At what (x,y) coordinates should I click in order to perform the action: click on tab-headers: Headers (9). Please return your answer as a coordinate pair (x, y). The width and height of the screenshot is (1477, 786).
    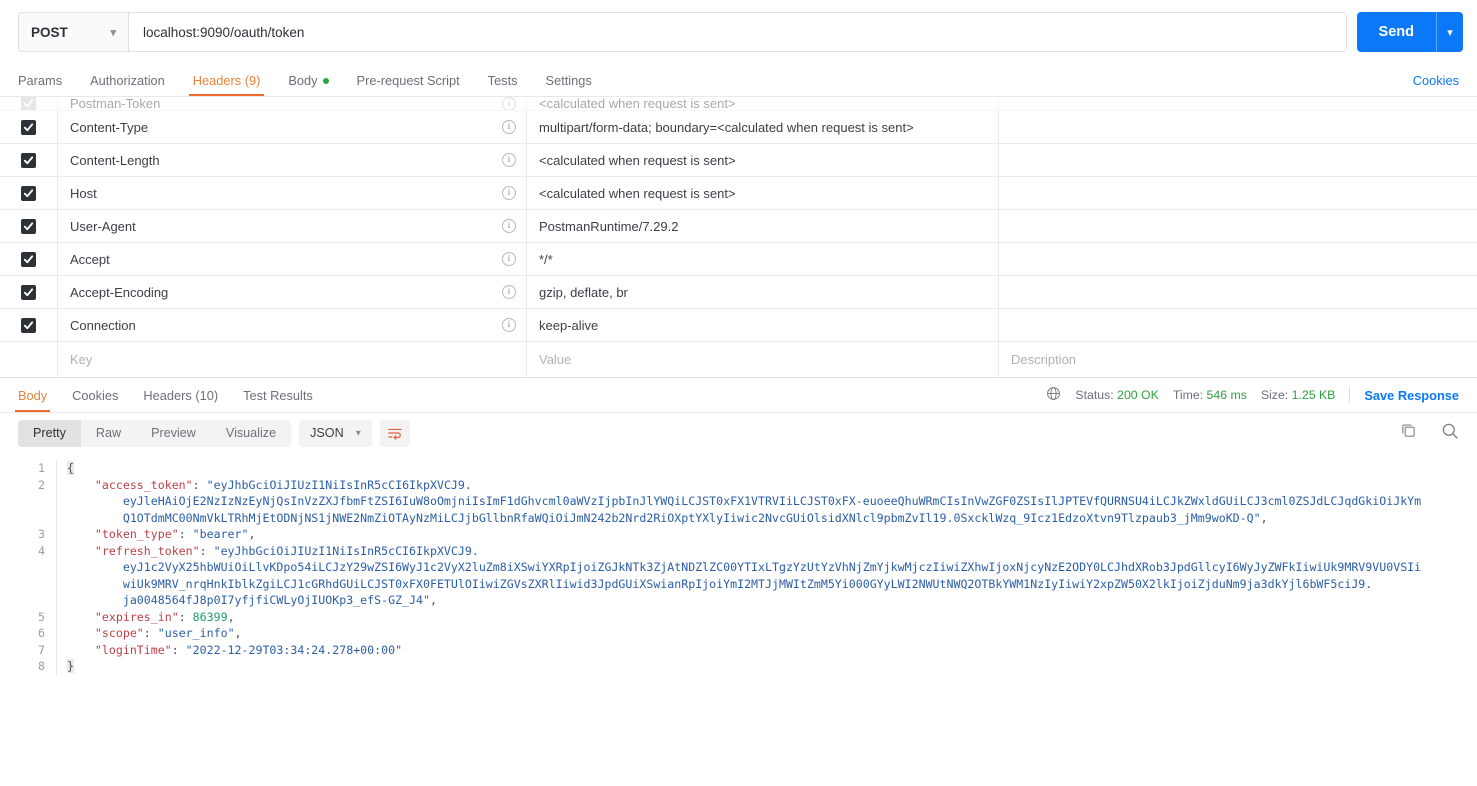
    Looking at the image, I should click on (226, 84).